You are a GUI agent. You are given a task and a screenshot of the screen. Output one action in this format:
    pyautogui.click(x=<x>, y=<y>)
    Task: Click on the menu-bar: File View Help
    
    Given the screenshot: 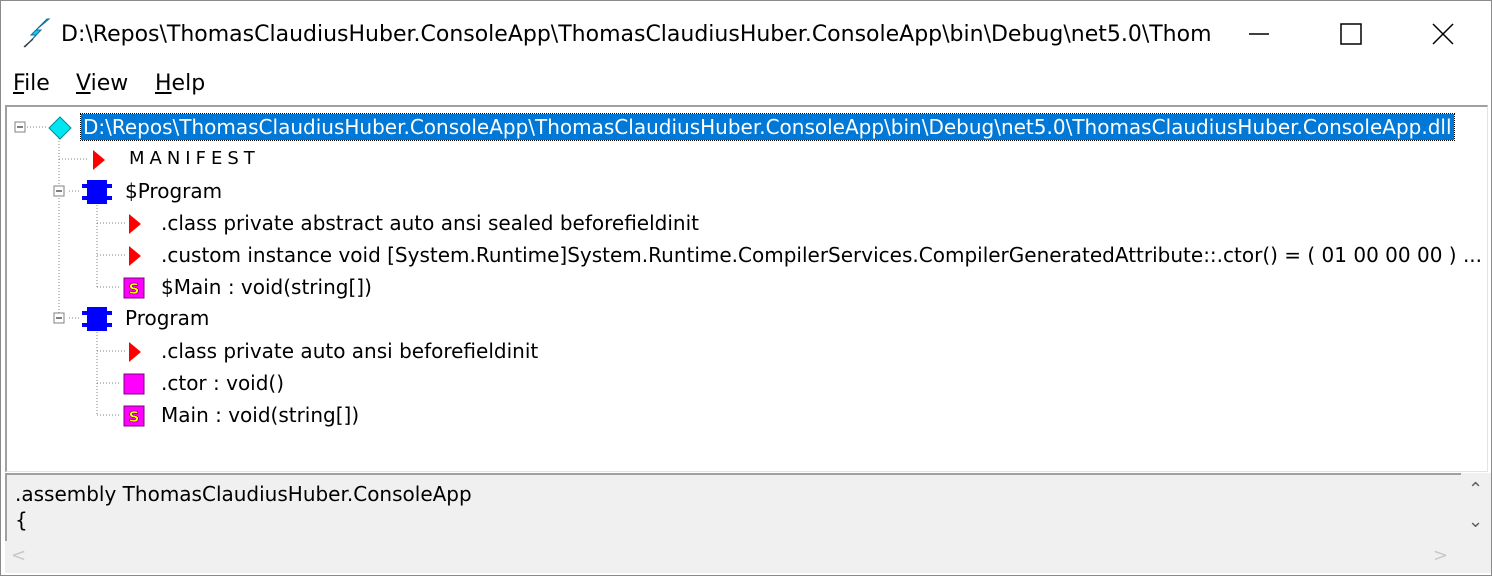 What is the action you would take?
    pyautogui.click(x=746, y=84)
    